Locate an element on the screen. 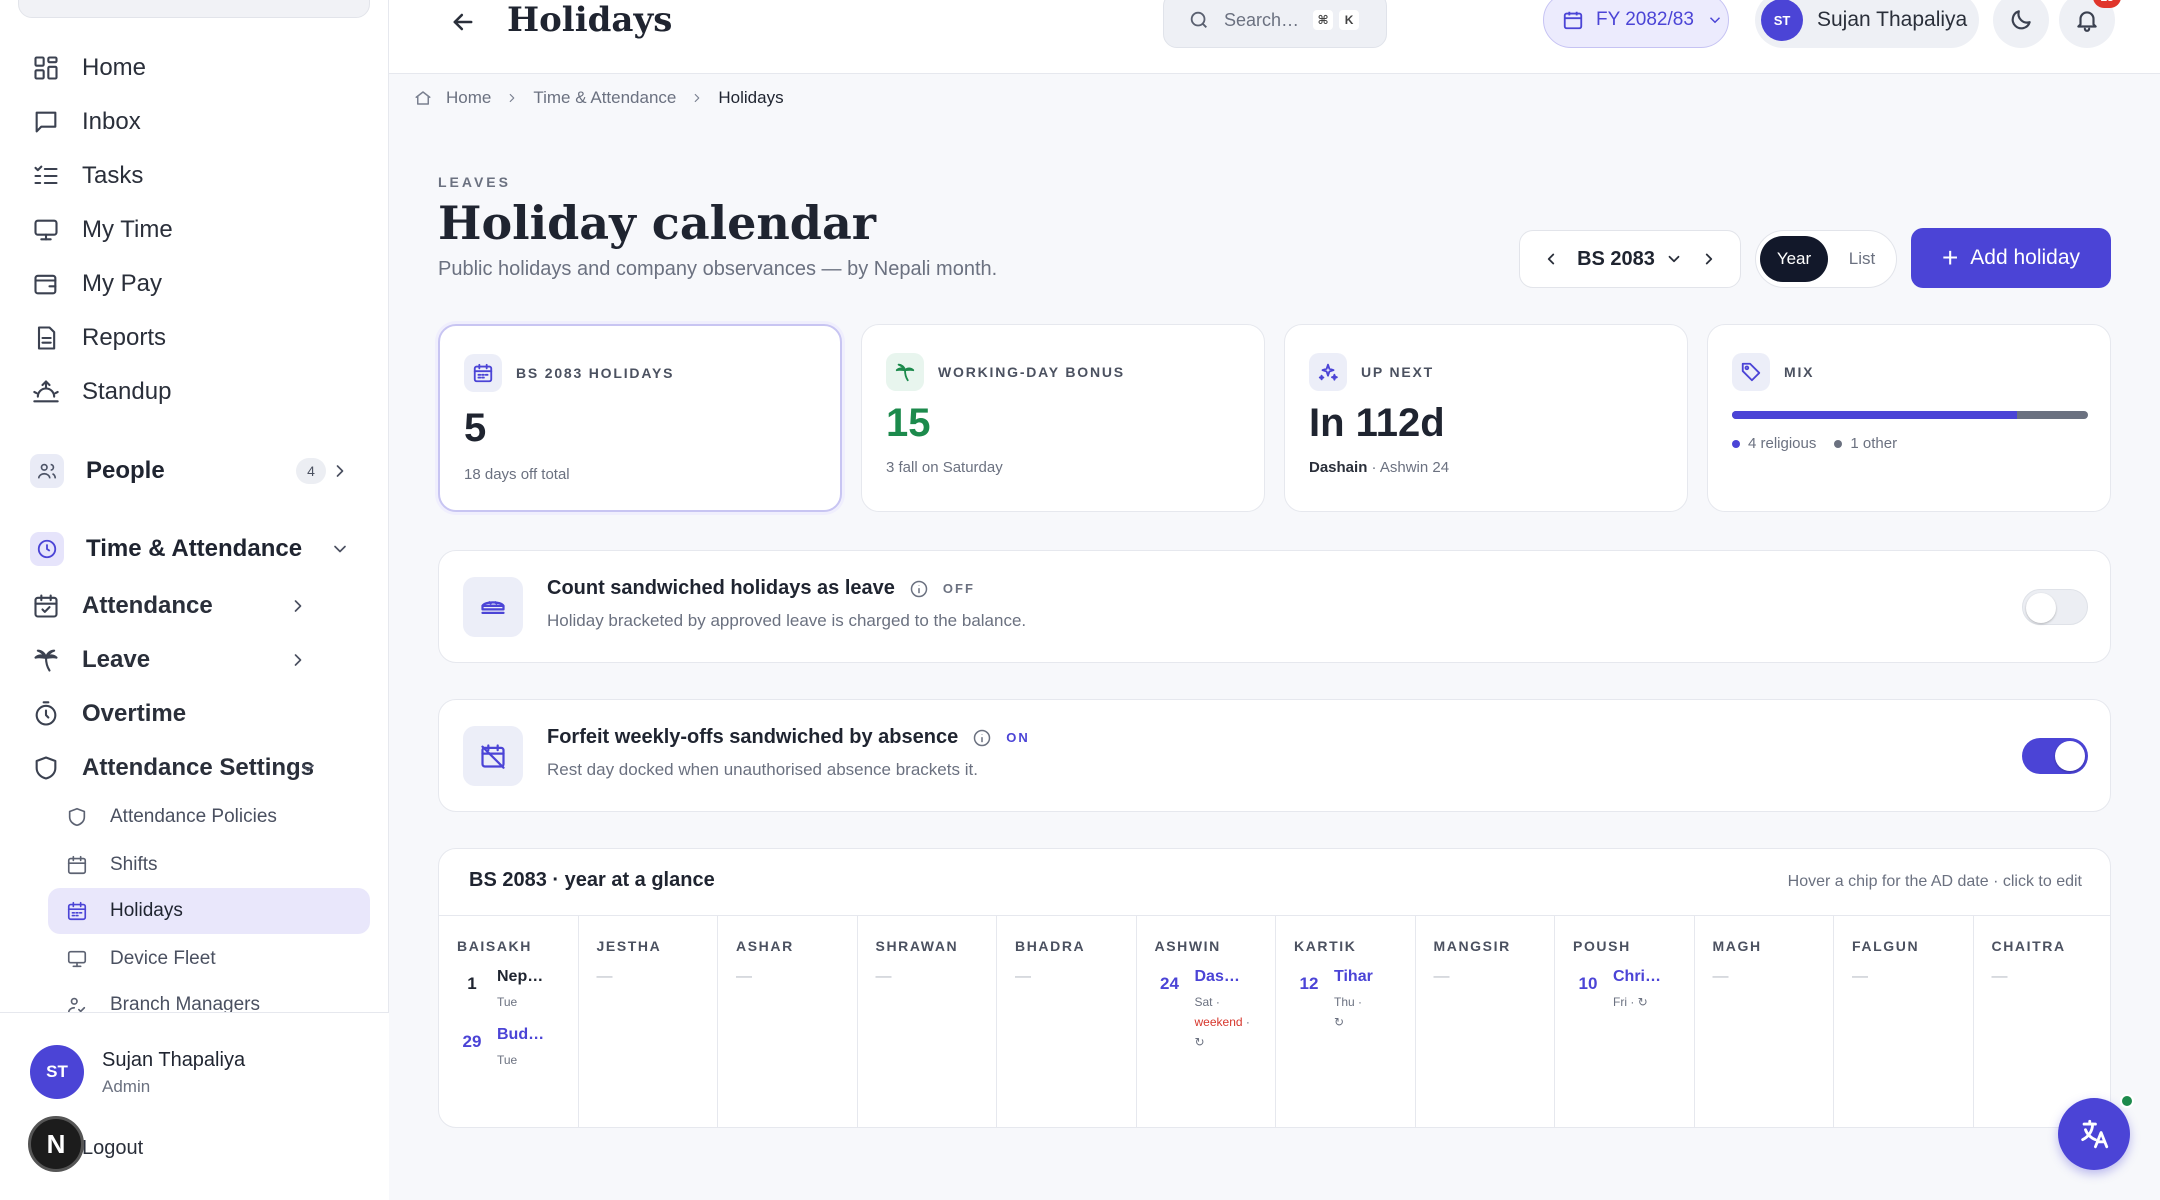 This screenshot has width=2160, height=1200. month-name: FALGUN is located at coordinates (1886, 946).